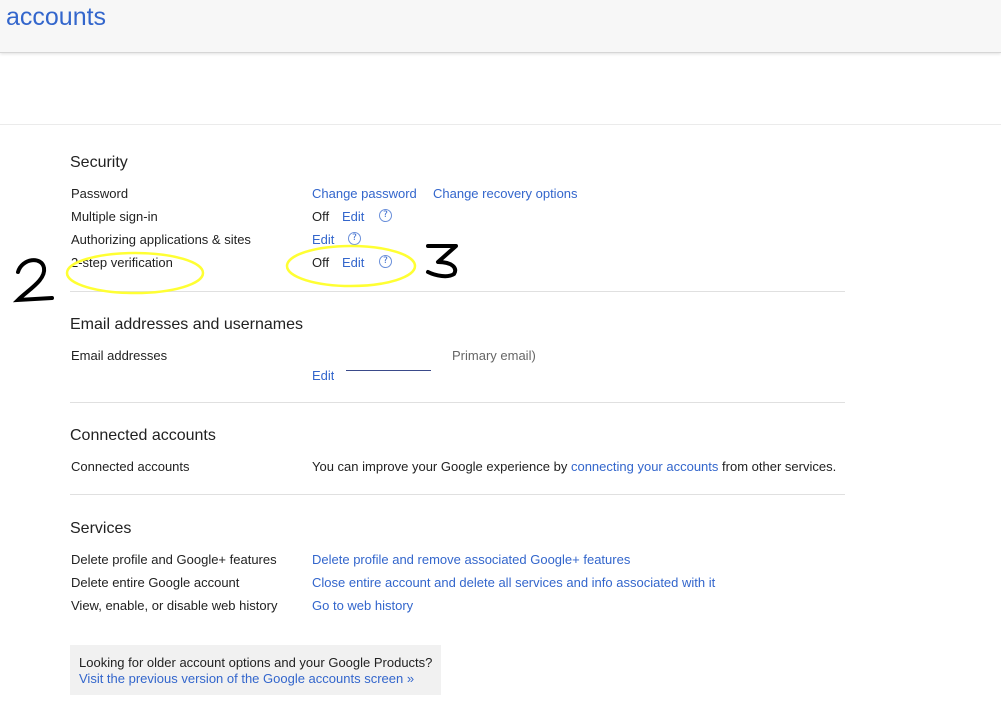 The image size is (1001, 721). What do you see at coordinates (505, 194) in the screenshot?
I see `change-recovery-link: Change recovery options` at bounding box center [505, 194].